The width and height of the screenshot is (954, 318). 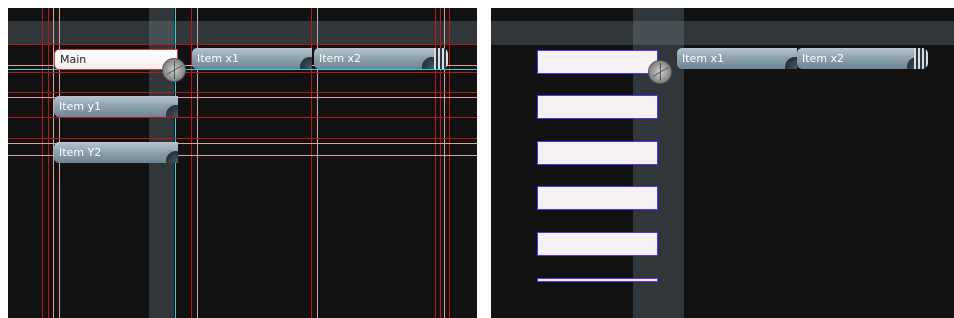 What do you see at coordinates (116, 59) in the screenshot?
I see `main-menu-item: Main` at bounding box center [116, 59].